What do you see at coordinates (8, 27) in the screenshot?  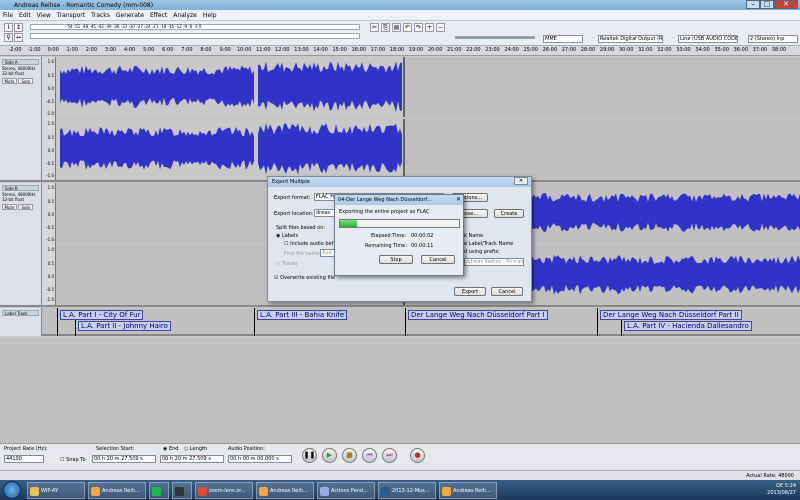 I see `selection-tool-icon: I` at bounding box center [8, 27].